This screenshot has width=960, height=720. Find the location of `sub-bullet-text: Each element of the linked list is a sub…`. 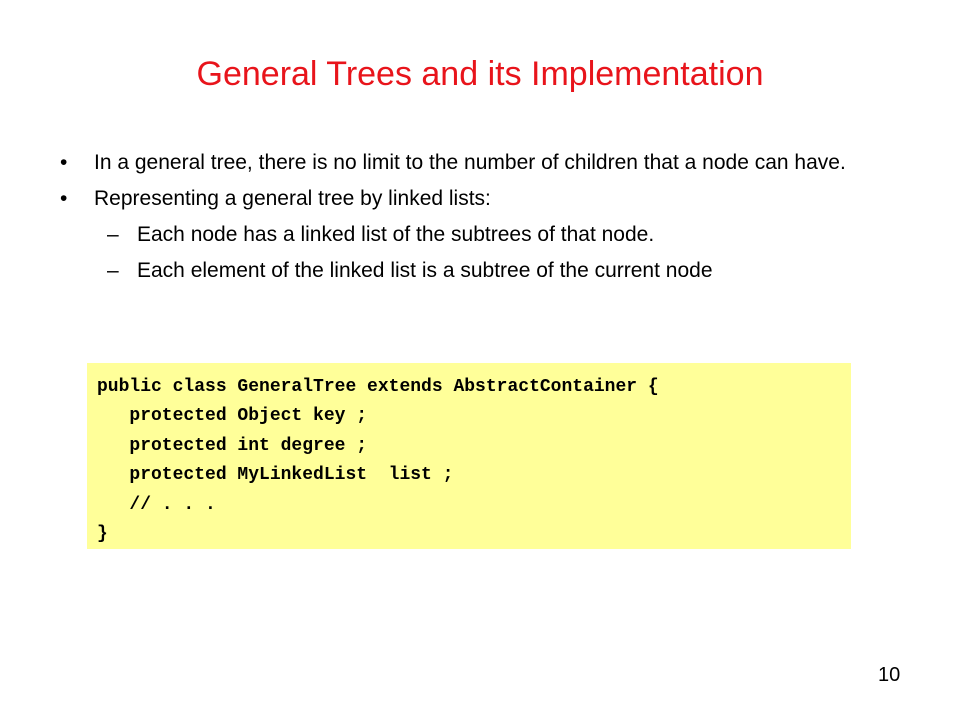

sub-bullet-text: Each element of the linked list is a sub… is located at coordinates (425, 270).